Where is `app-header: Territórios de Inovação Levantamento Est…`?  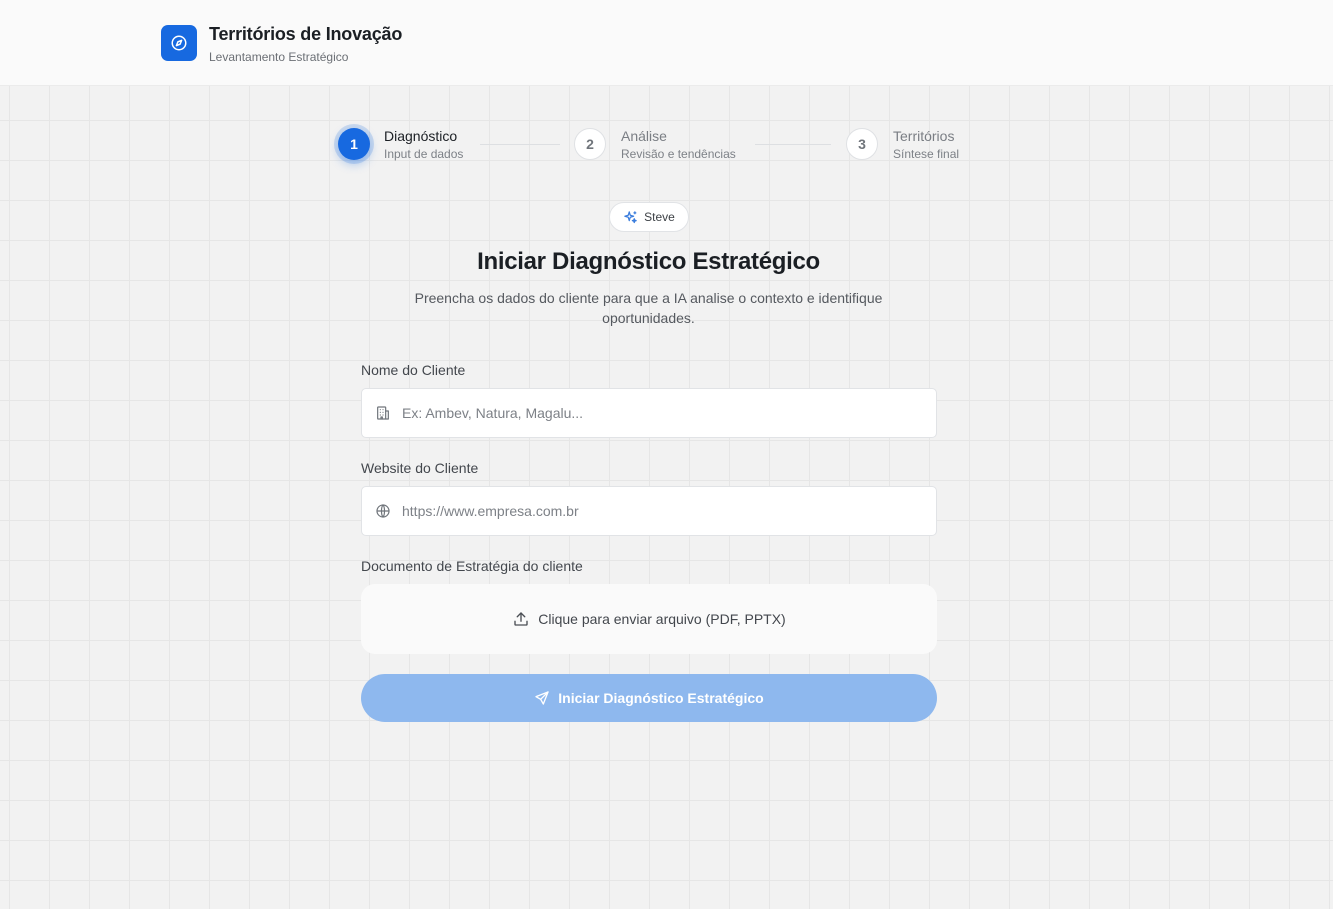 app-header: Territórios de Inovação Levantamento Est… is located at coordinates (666, 43).